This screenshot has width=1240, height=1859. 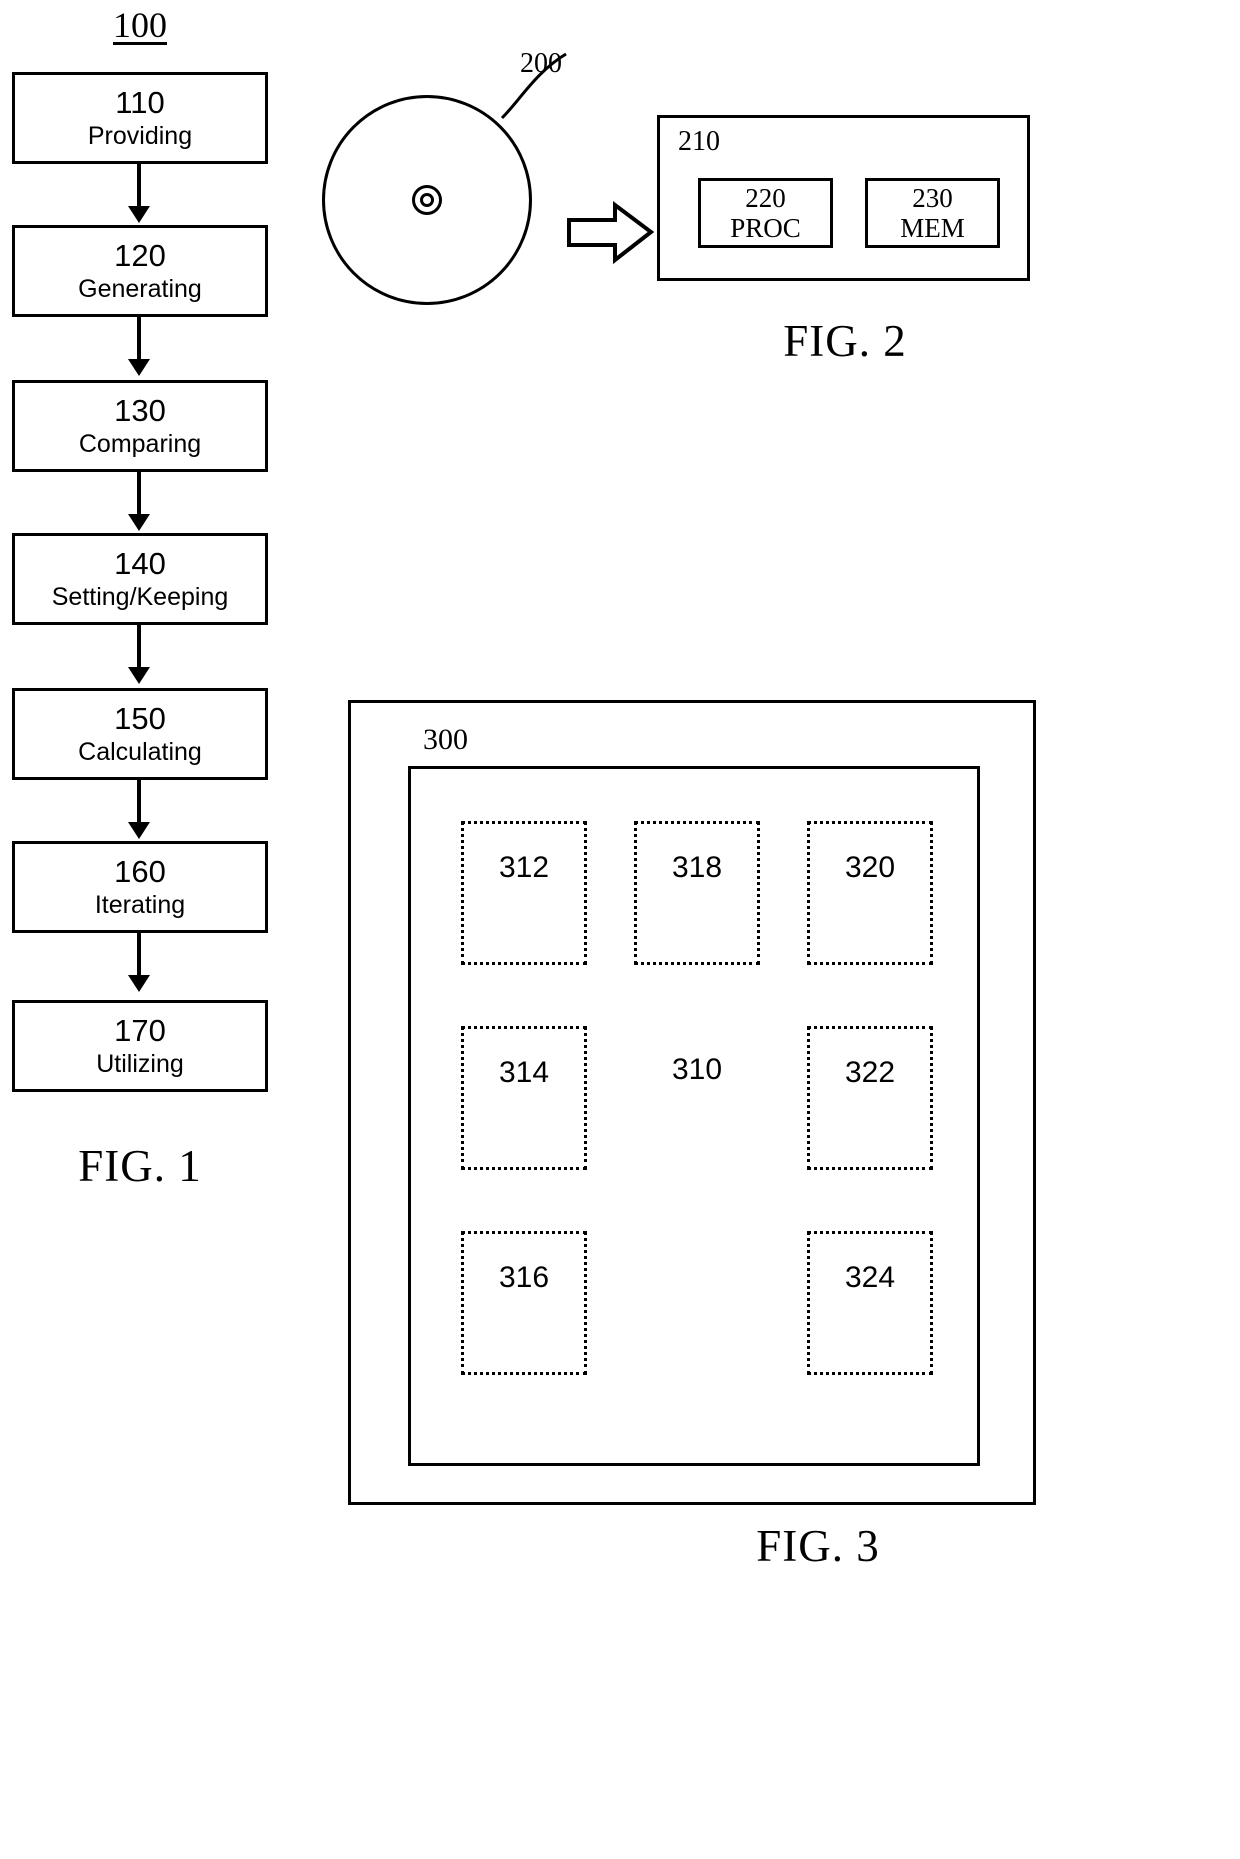 What do you see at coordinates (140, 1063) in the screenshot?
I see `flow-step-170-label: Utilizing` at bounding box center [140, 1063].